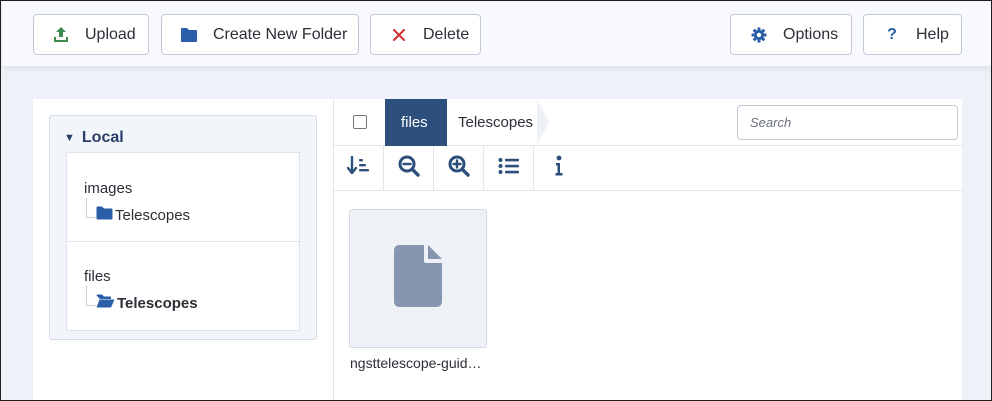 This screenshot has height=401, width=992. I want to click on options-button: Options, so click(791, 34).